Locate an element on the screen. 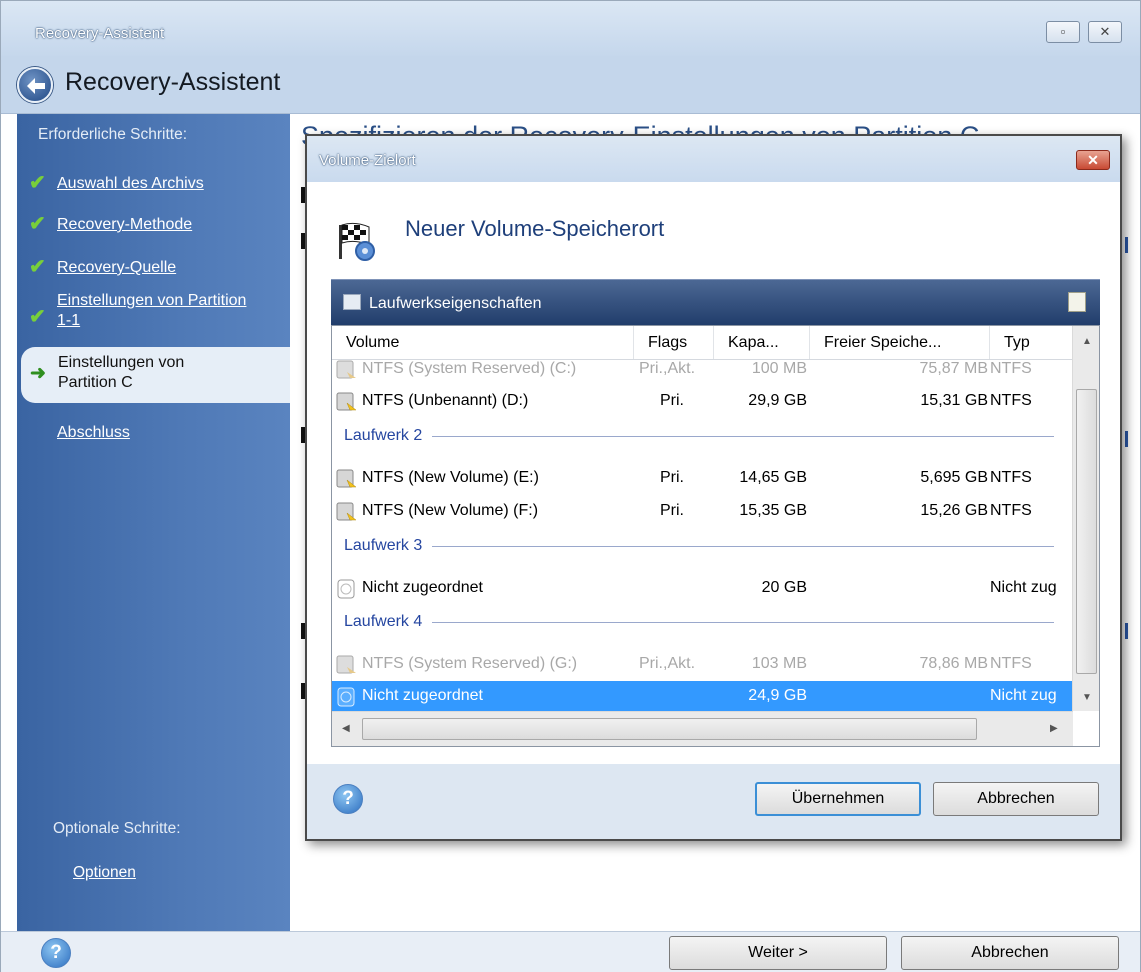  restore-button: ▫ is located at coordinates (1063, 32).